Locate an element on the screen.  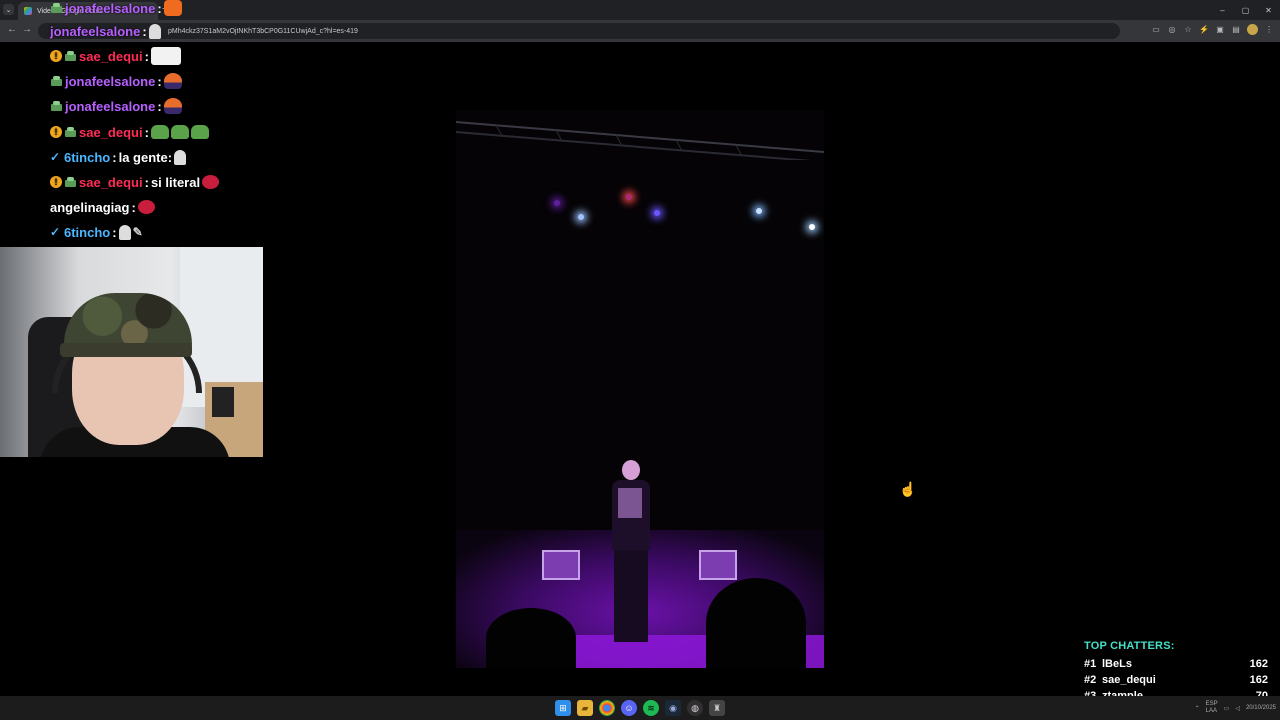
network-icon: ▭ is located at coordinates (1227, 708).